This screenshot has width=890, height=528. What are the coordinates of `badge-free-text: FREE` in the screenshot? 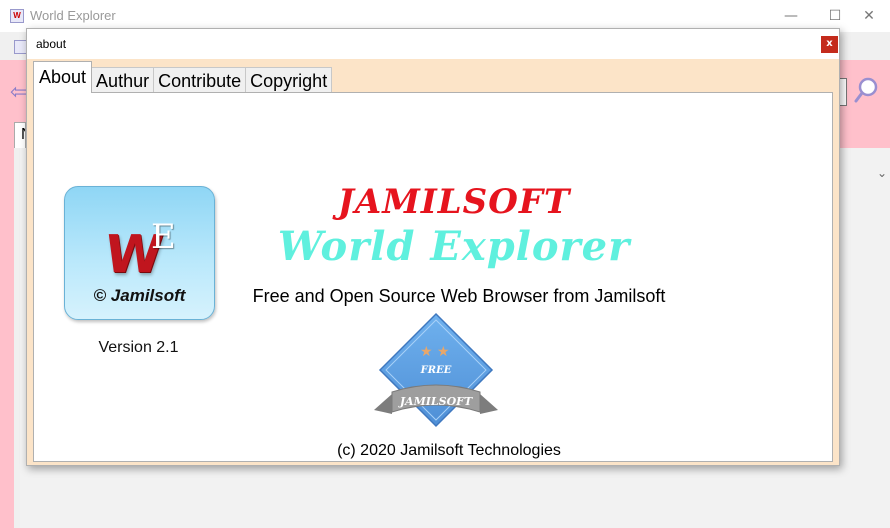 It's located at (436, 370).